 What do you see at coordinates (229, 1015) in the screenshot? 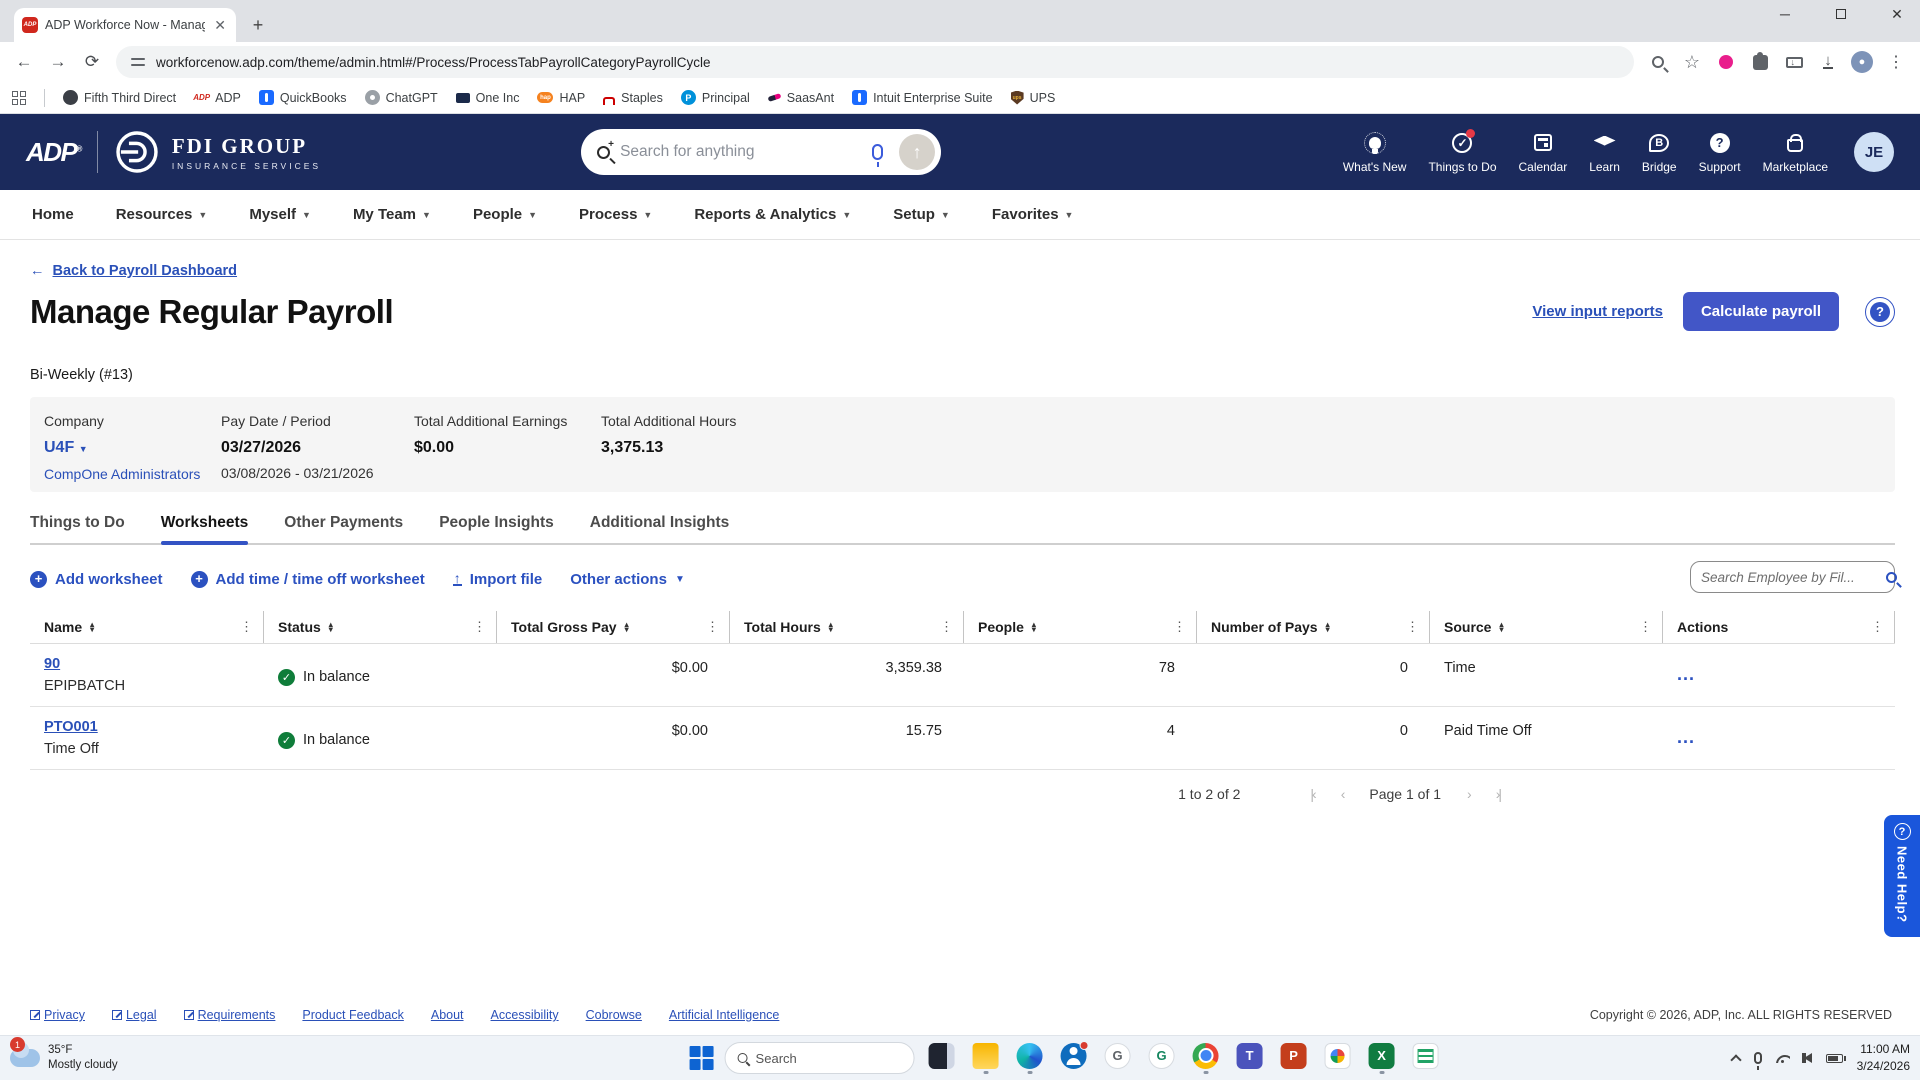
I see `footer-requirements-link: Requirements` at bounding box center [229, 1015].